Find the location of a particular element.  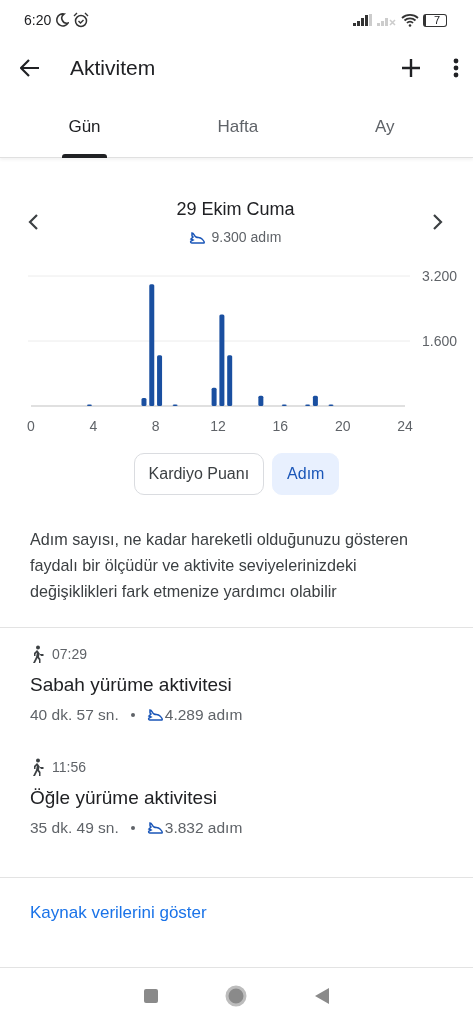

home-icon is located at coordinates (236, 996).